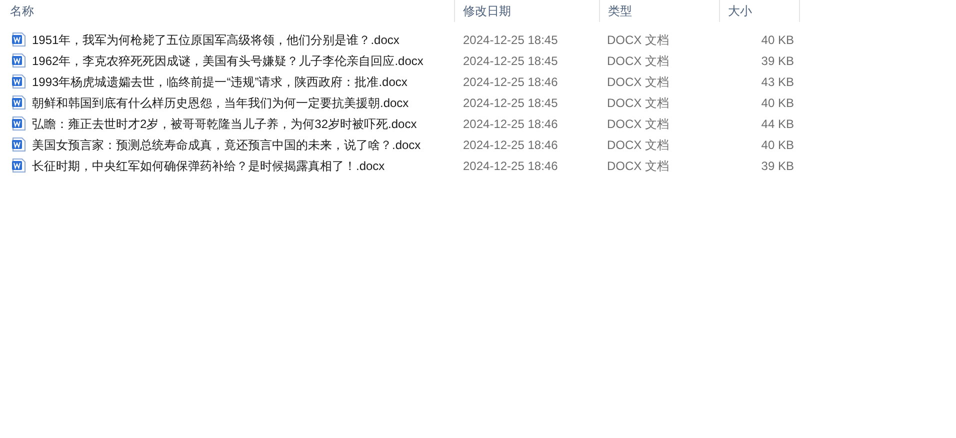 The image size is (956, 438). I want to click on file-size: 44 KB, so click(777, 124).